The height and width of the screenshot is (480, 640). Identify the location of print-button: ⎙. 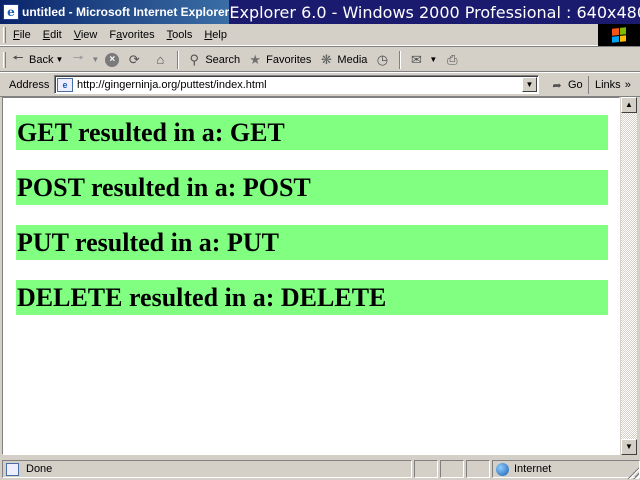
(453, 60).